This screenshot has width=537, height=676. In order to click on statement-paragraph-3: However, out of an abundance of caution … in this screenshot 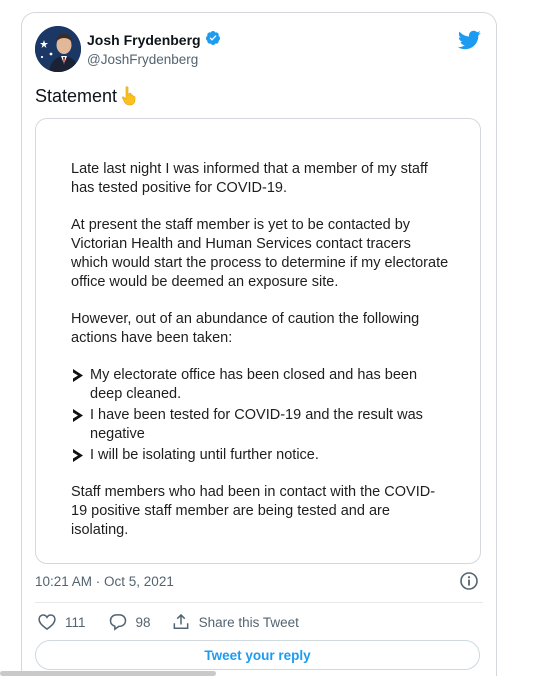, I will do `click(245, 328)`.